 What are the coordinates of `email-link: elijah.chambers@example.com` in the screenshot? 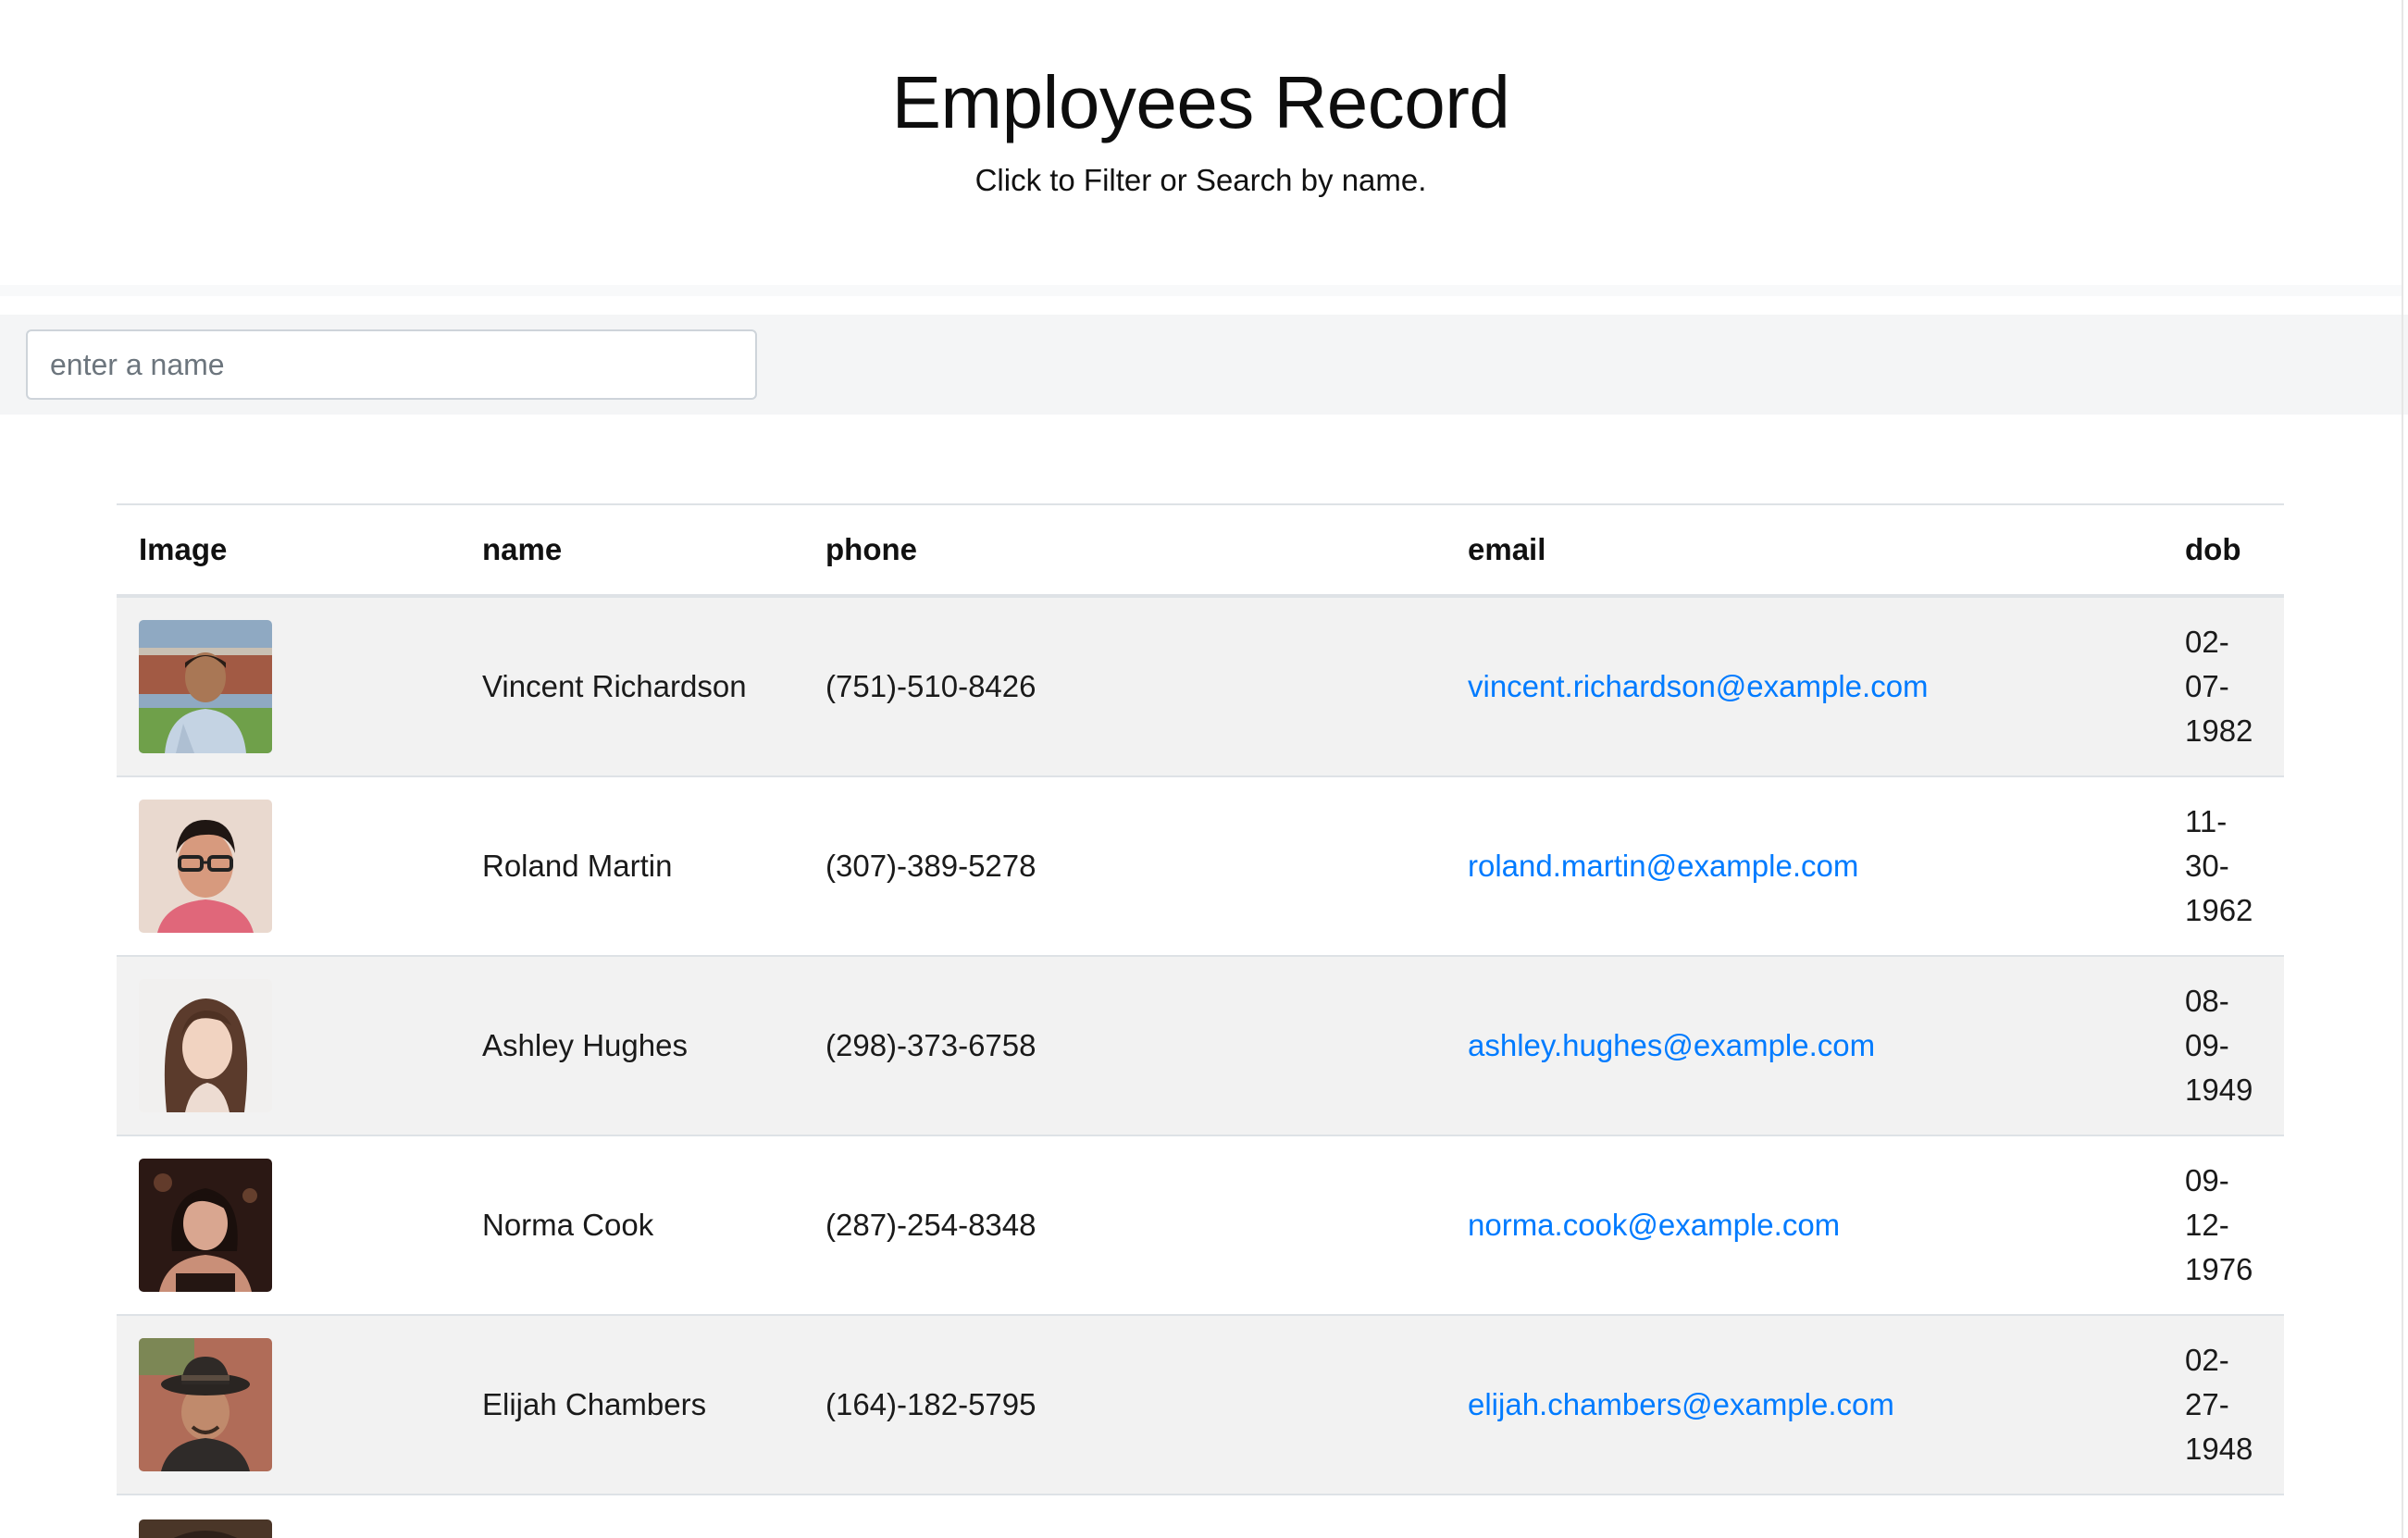 It's located at (1681, 1404).